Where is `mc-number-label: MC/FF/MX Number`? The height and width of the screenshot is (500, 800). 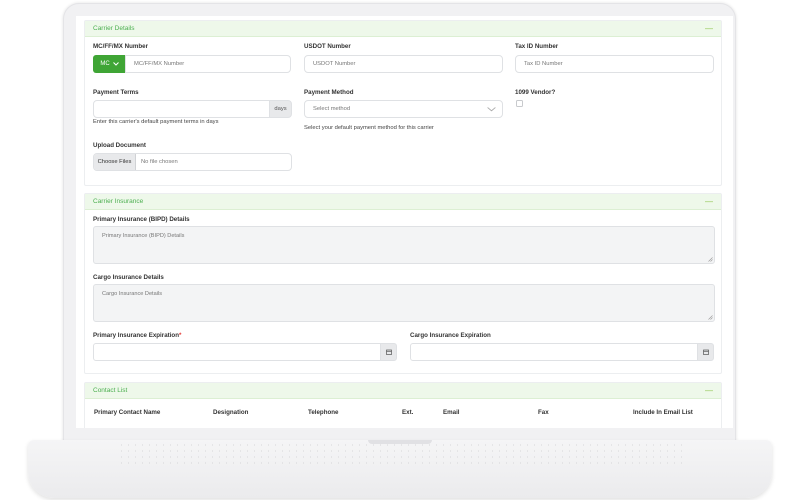
mc-number-label: MC/FF/MX Number is located at coordinates (120, 46).